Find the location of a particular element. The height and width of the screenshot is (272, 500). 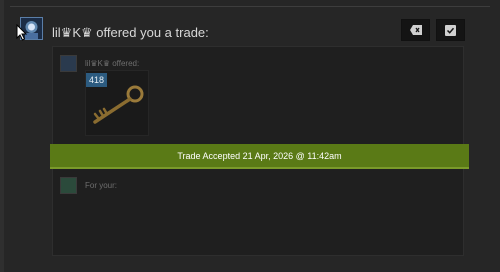

for-your-label: For your: is located at coordinates (101, 185).